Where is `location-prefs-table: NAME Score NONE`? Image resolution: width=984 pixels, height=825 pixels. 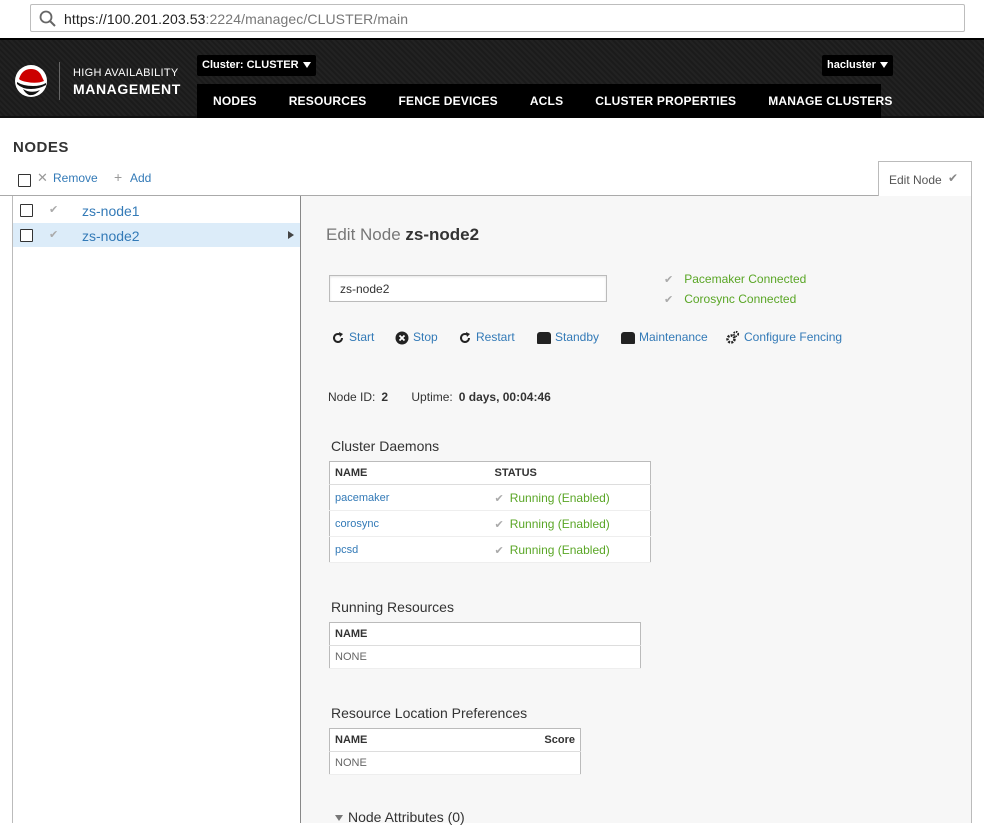 location-prefs-table: NAME Score NONE is located at coordinates (455, 751).